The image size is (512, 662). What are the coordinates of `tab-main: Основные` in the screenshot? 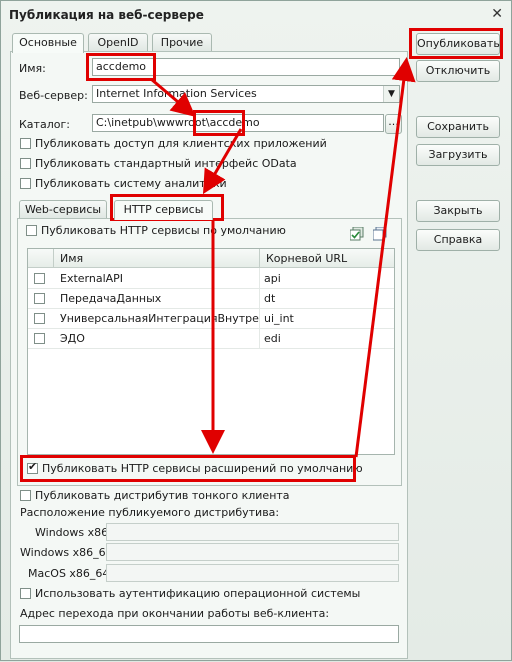 It's located at (48, 43).